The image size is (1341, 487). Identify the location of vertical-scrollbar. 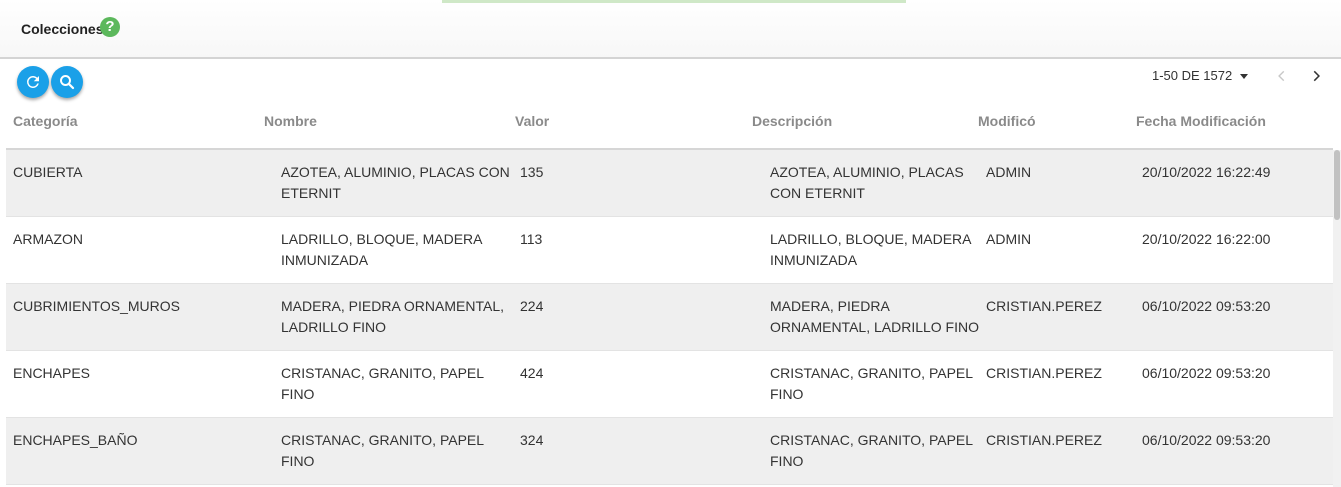
(1337, 318).